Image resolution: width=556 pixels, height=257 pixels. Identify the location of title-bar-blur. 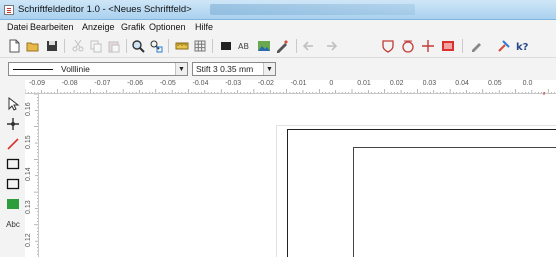
(312, 9).